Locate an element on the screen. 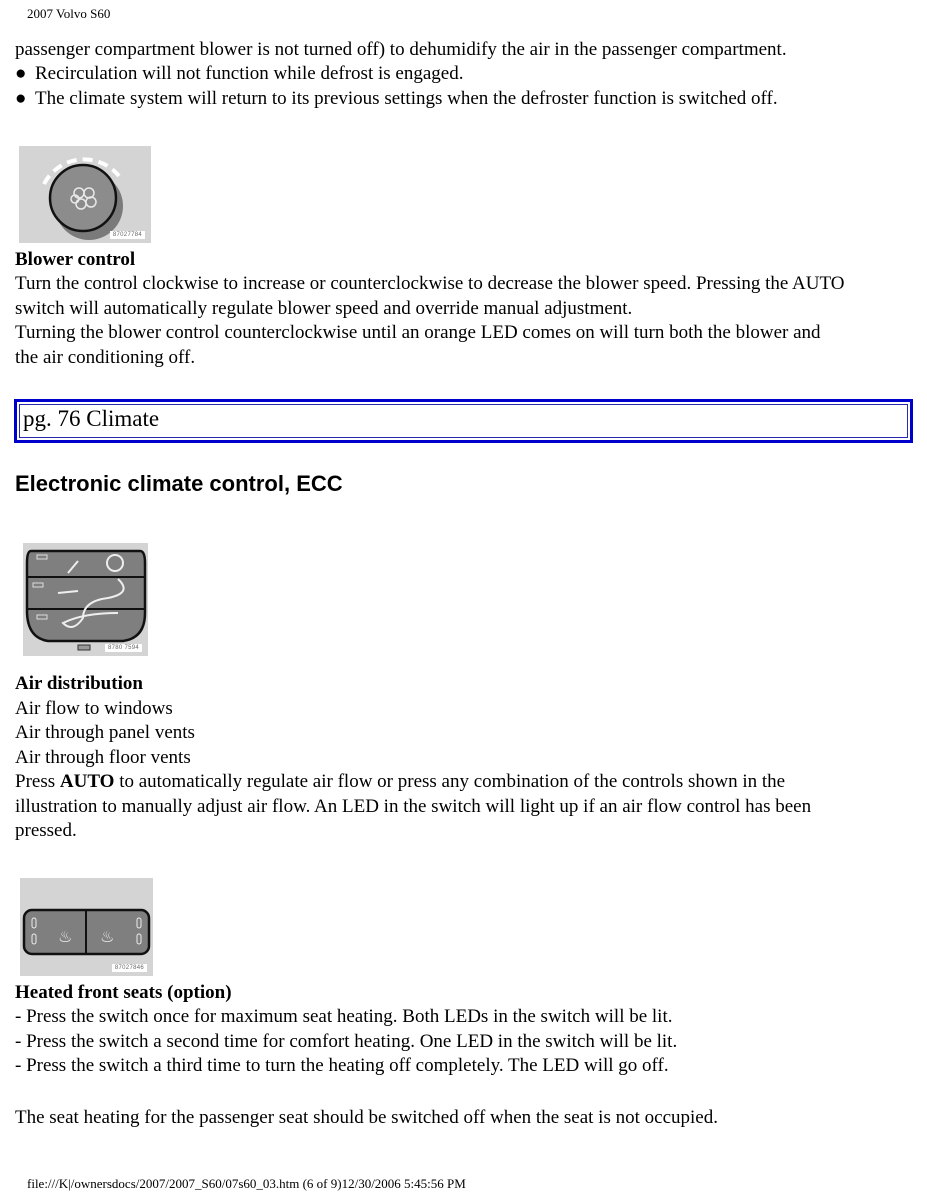  seats-heading: Heated front seats (option) is located at coordinates (123, 992).